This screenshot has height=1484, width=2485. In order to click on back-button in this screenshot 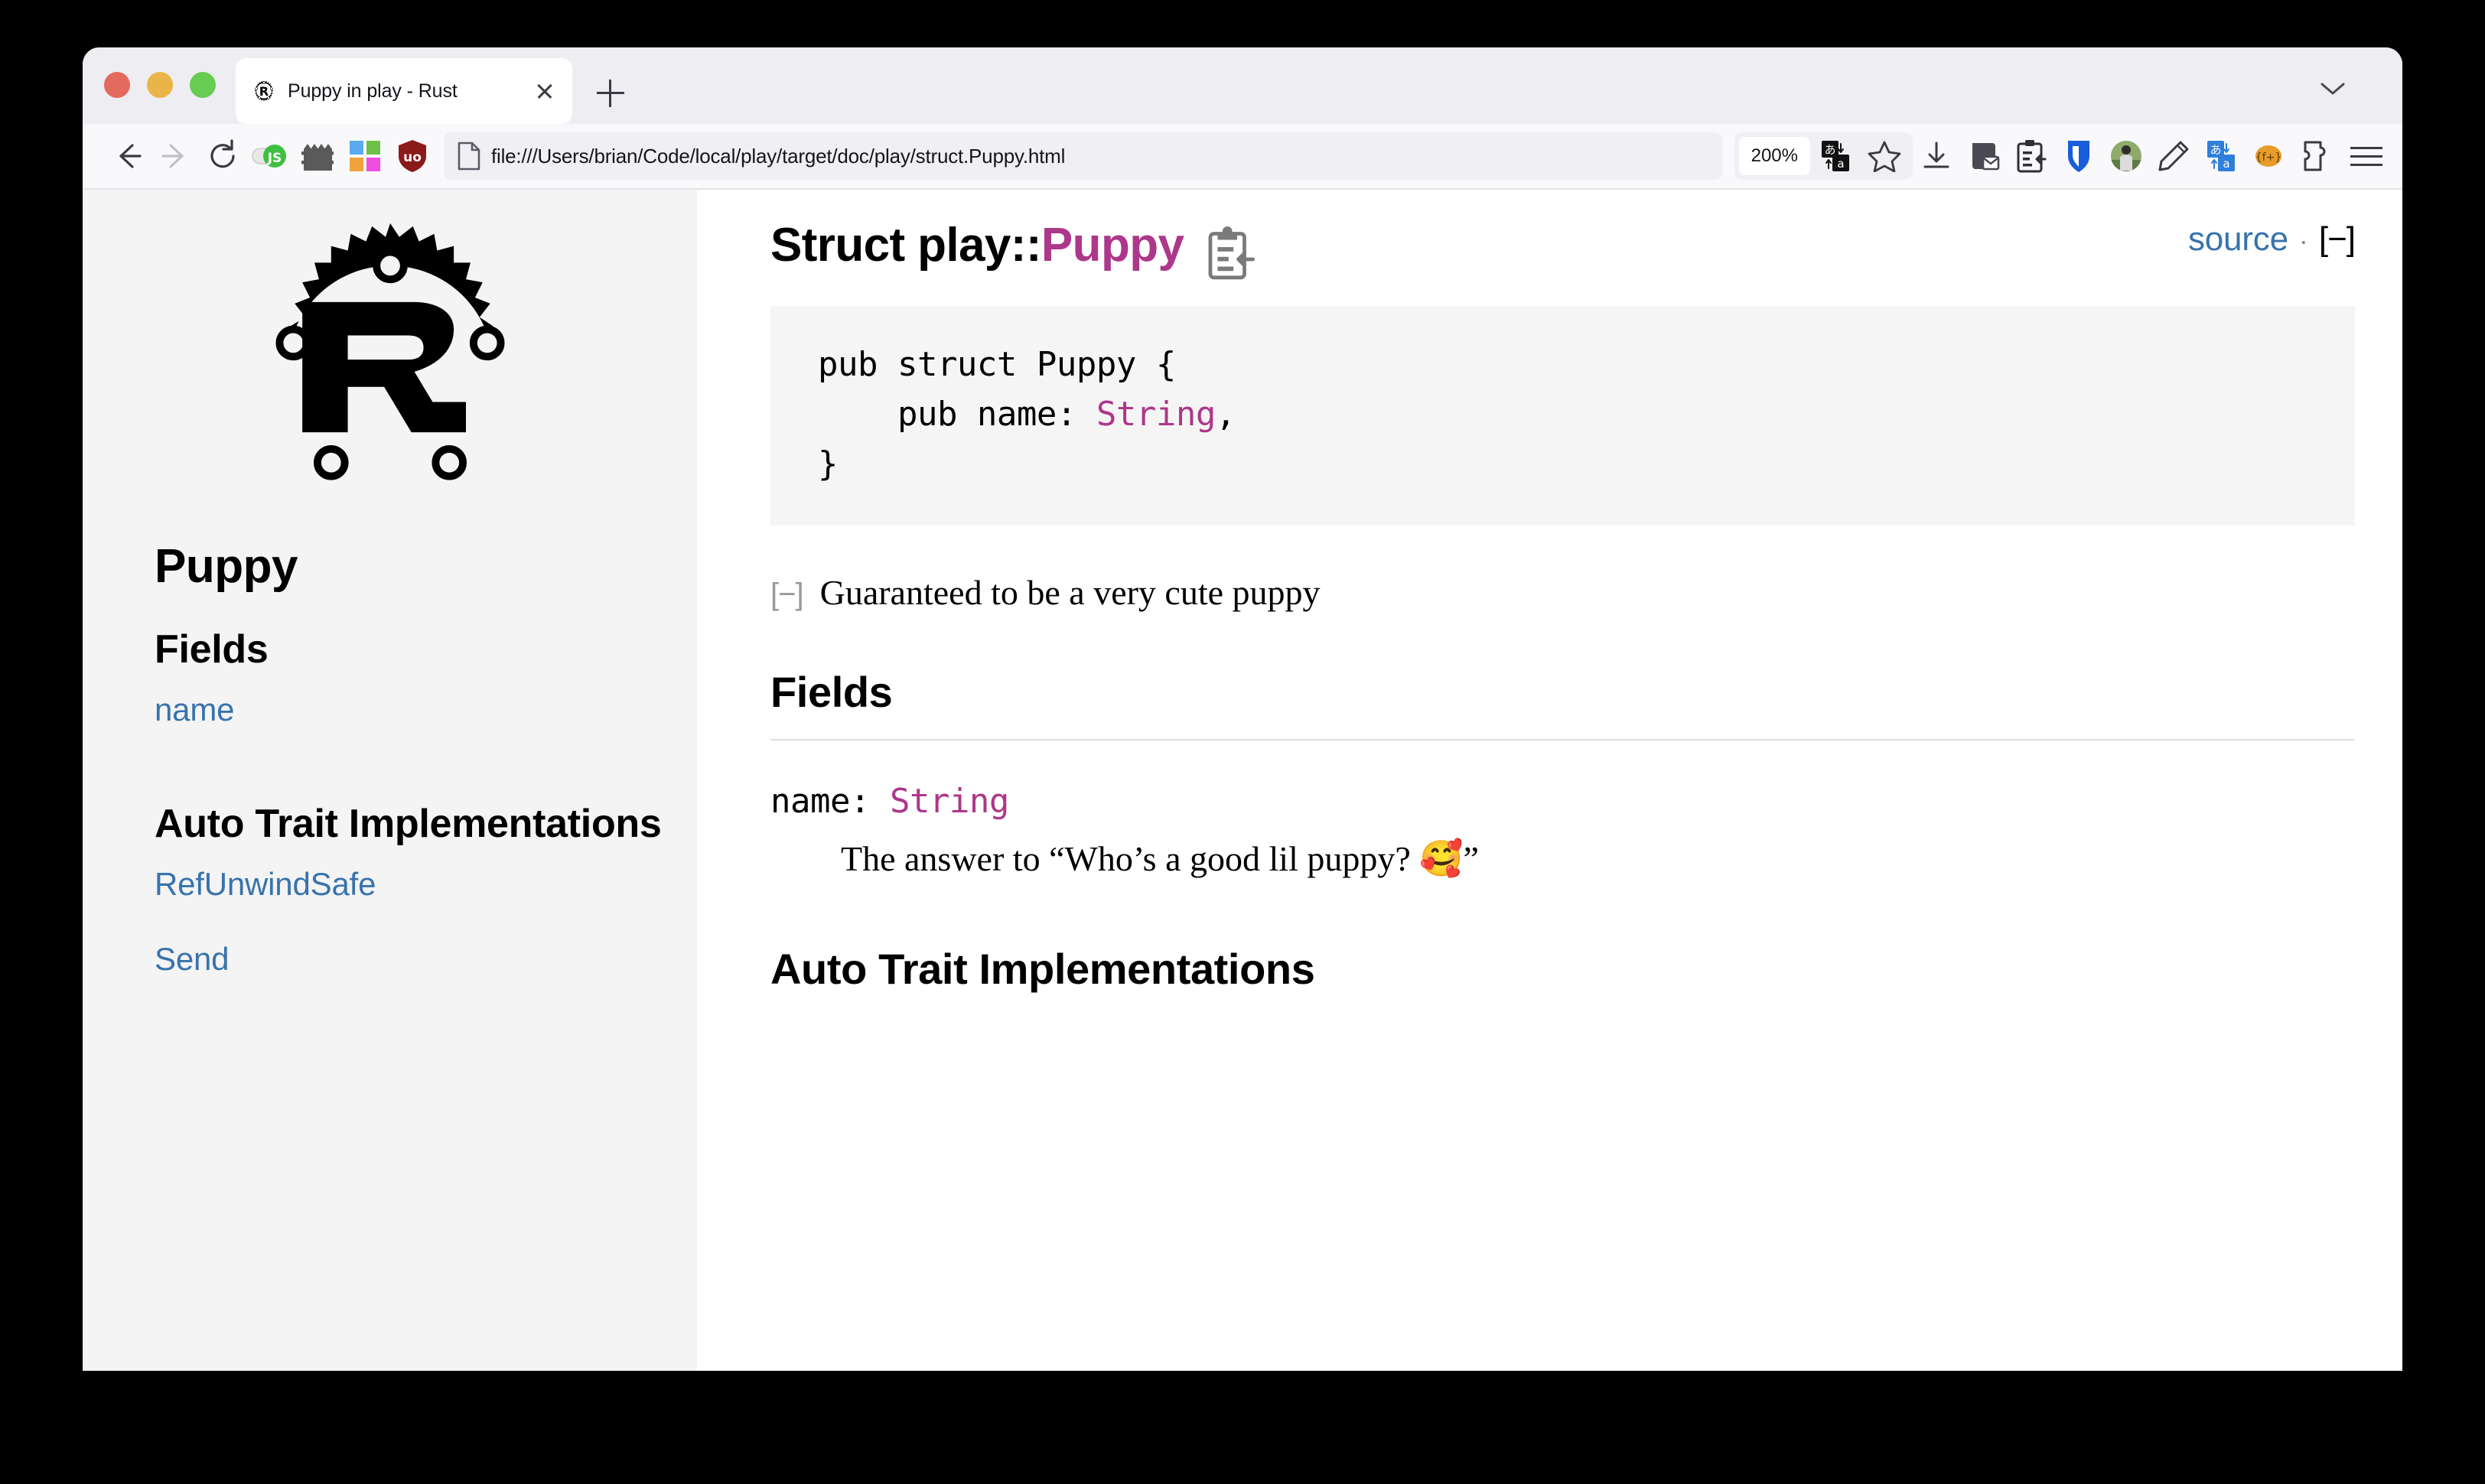, I will do `click(128, 156)`.